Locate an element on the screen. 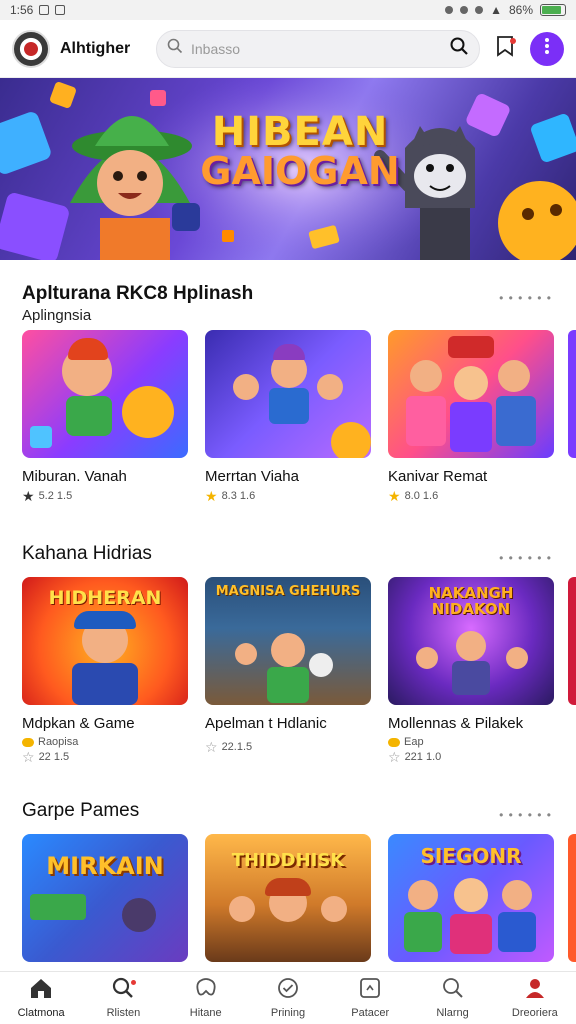 The width and height of the screenshot is (576, 1024). game-card: HIDHERAN Mdpkan & Game Raopisa ☆ 22 1.5 is located at coordinates (105, 670).